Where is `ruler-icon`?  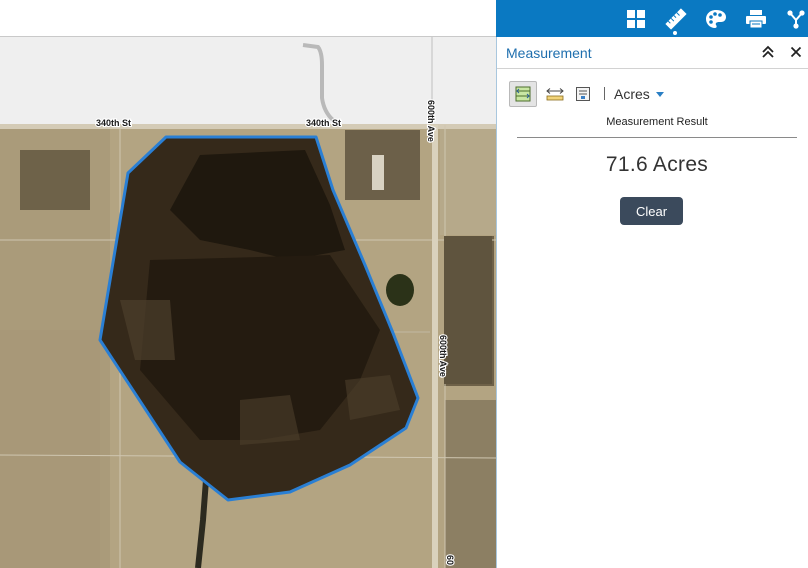 ruler-icon is located at coordinates (676, 18).